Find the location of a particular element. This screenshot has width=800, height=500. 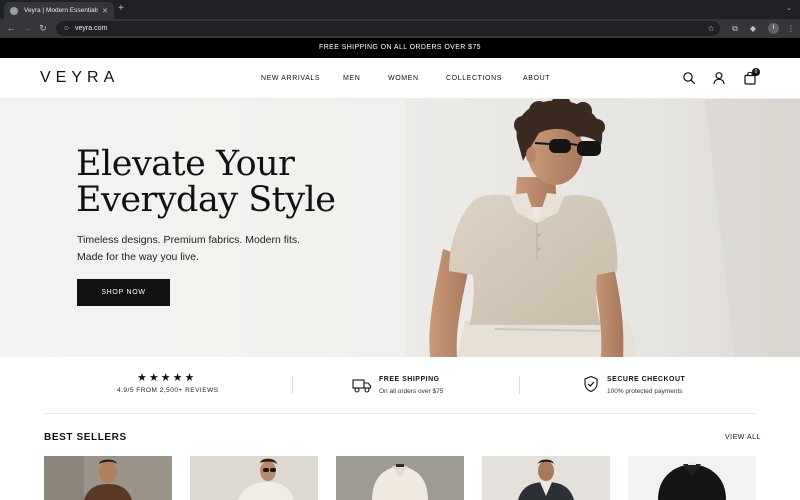

site-info-icon: ⊙ is located at coordinates (66, 28).